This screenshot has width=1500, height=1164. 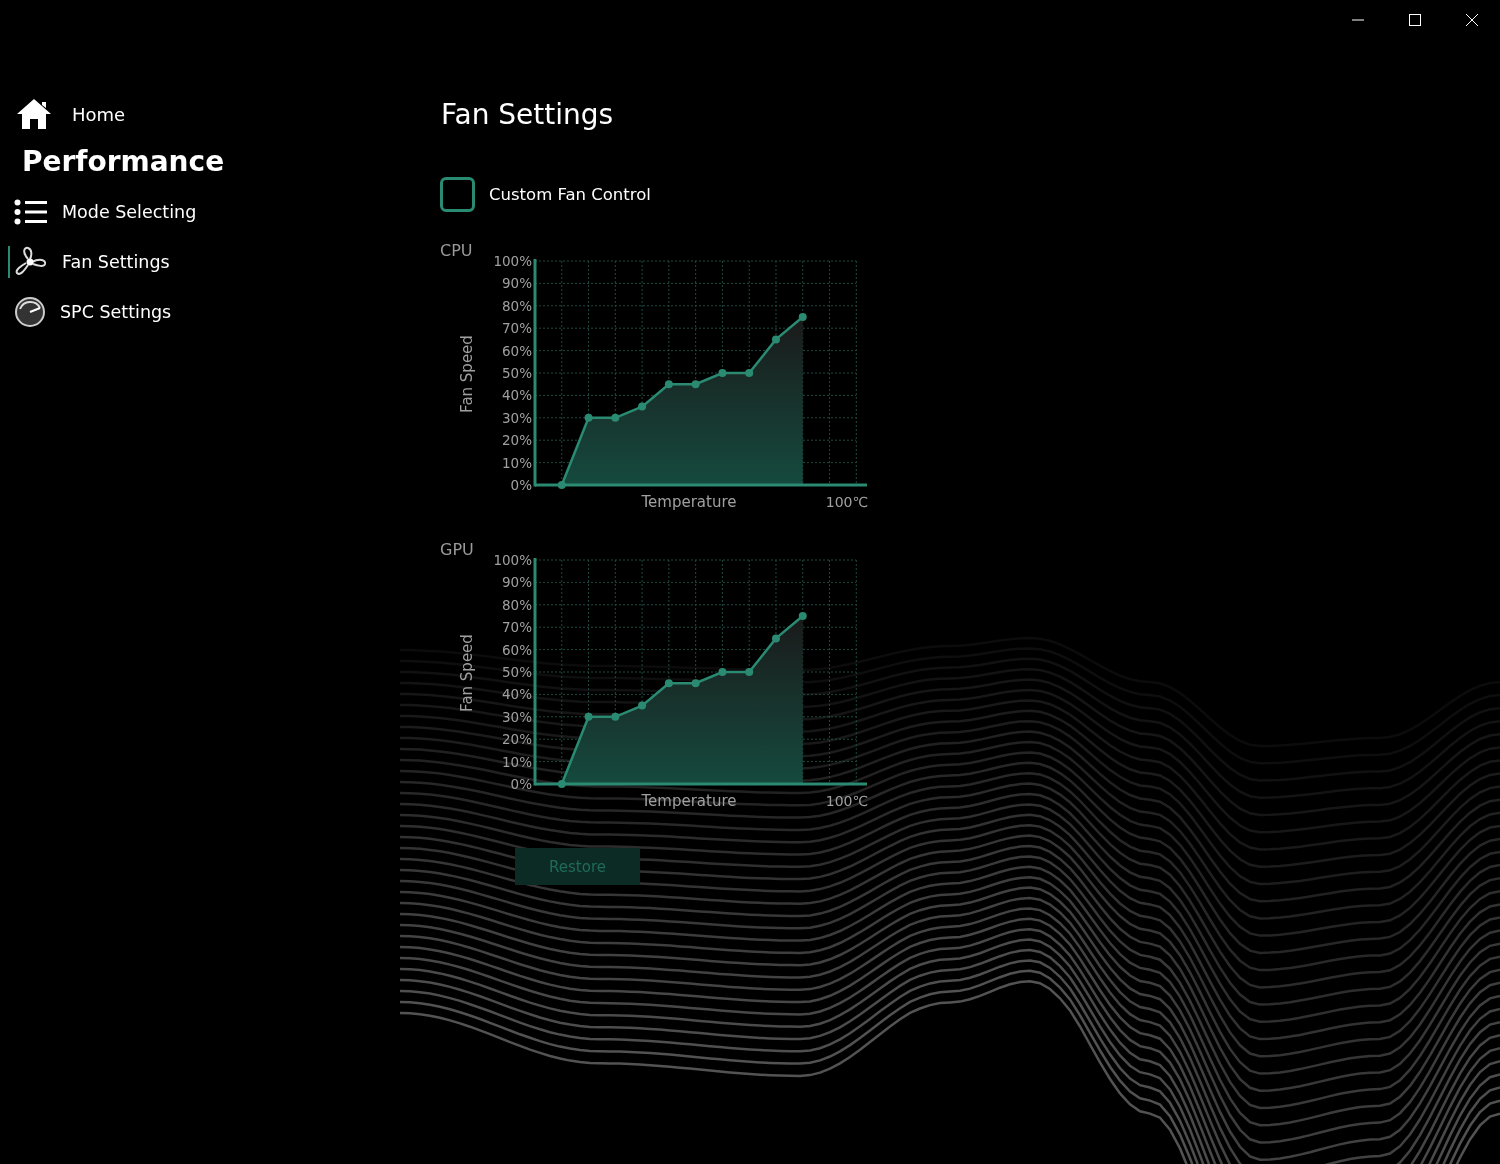 What do you see at coordinates (1414, 20) in the screenshot?
I see `maximize-icon` at bounding box center [1414, 20].